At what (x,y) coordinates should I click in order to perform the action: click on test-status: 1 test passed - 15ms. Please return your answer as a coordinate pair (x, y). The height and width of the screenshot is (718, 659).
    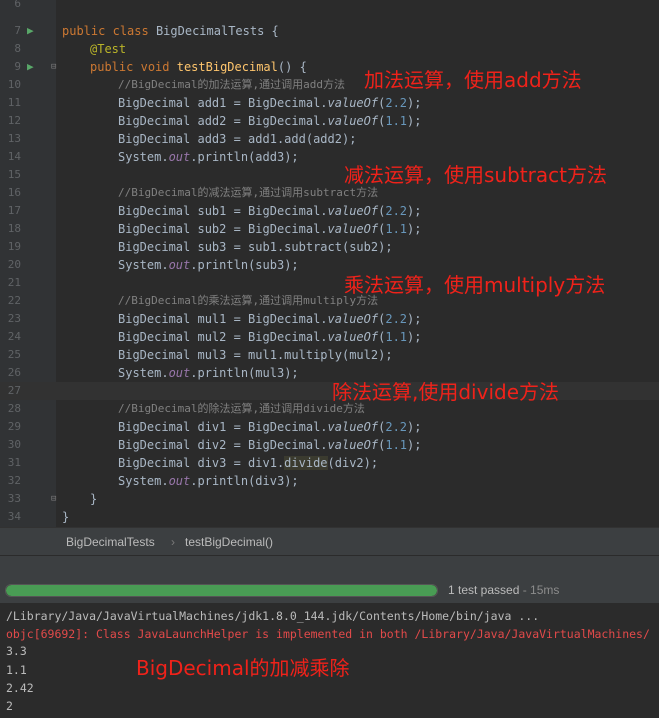
    Looking at the image, I should click on (503, 590).